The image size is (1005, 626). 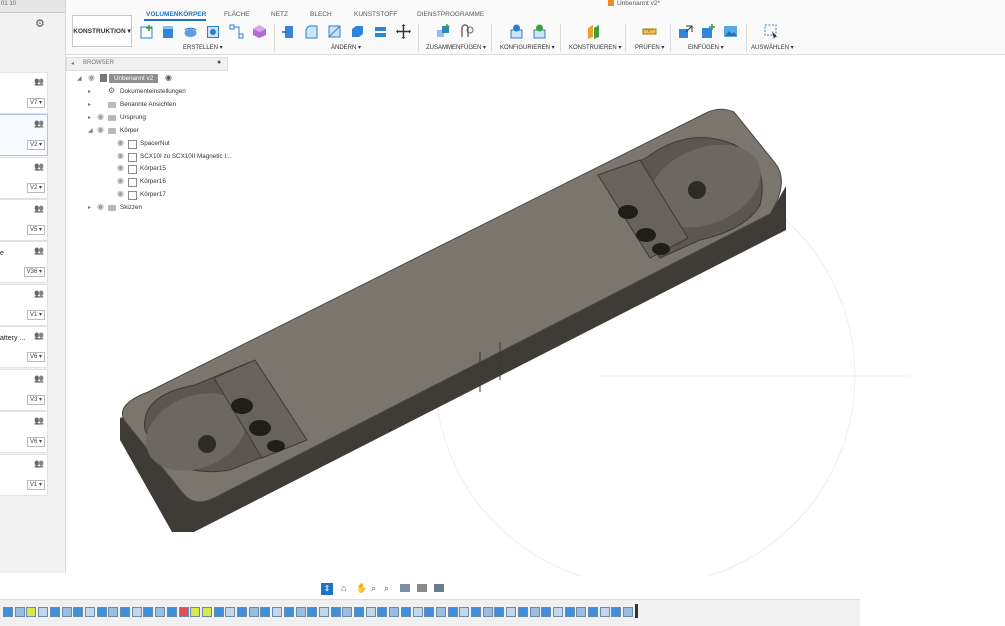 What do you see at coordinates (685, 31) in the screenshot?
I see `insert-derive-icon` at bounding box center [685, 31].